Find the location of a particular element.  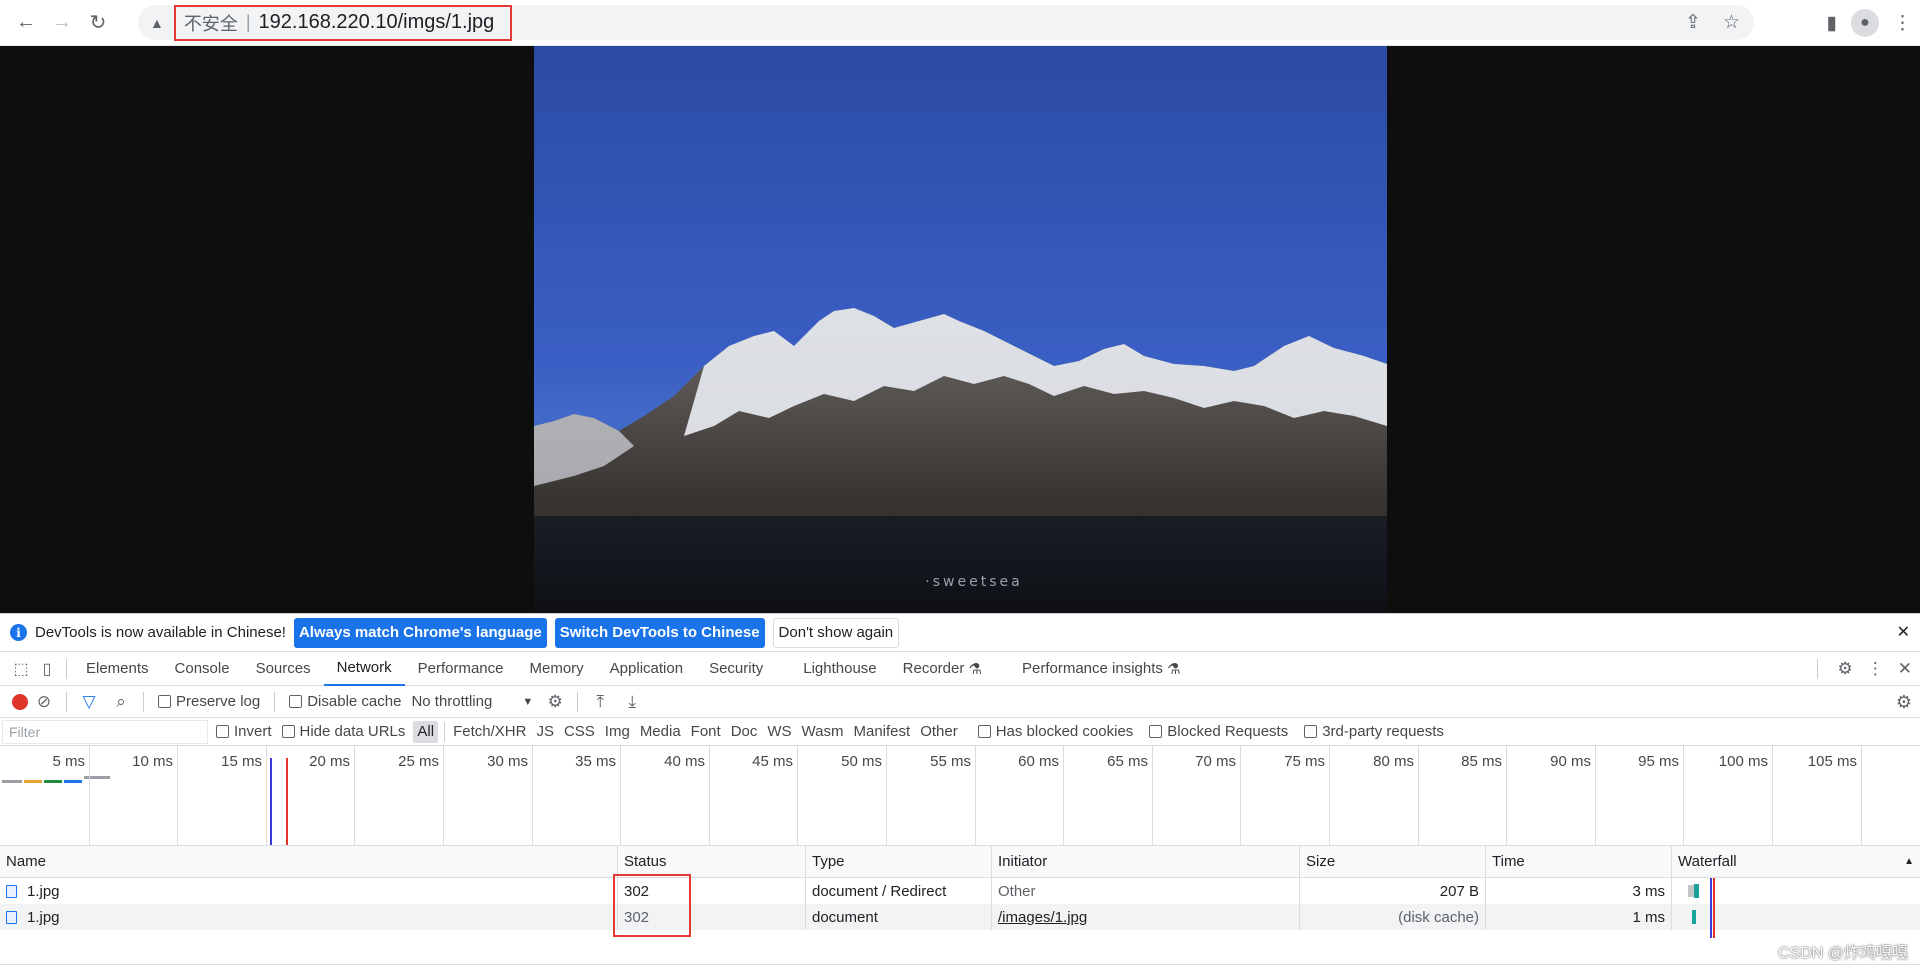

import-har-icon: ⤒ is located at coordinates (600, 702).